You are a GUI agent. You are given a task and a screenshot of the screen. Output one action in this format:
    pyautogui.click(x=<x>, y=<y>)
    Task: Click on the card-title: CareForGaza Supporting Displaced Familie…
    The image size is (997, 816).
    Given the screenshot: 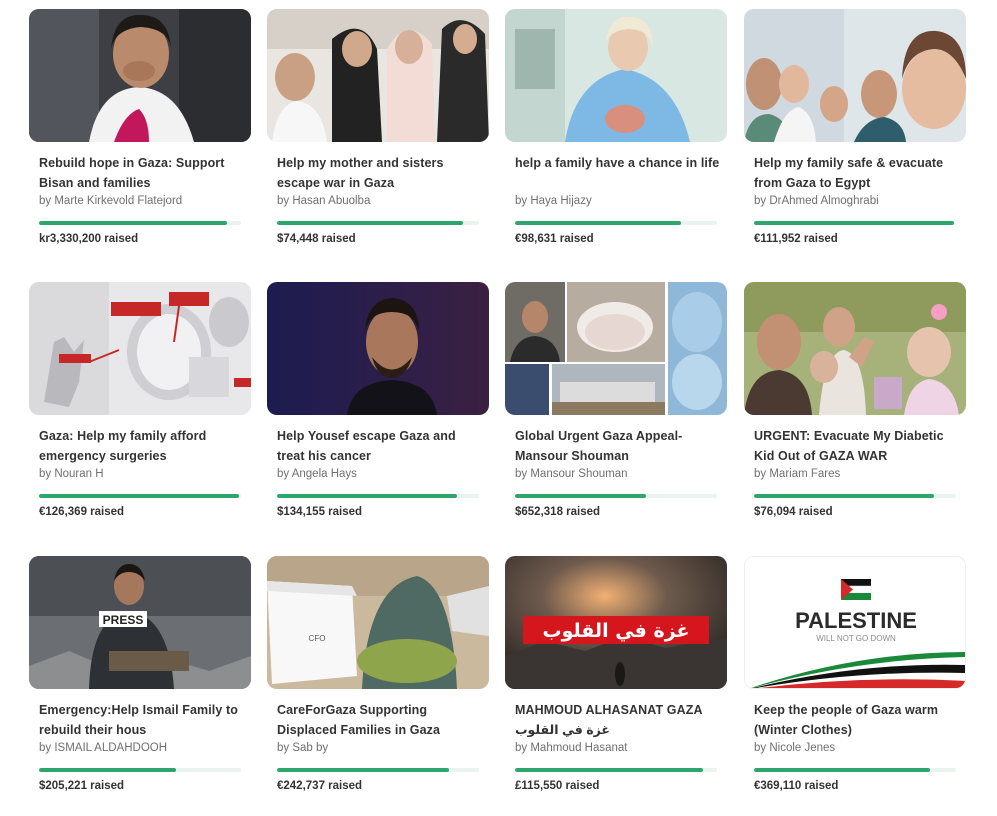 What is the action you would take?
    pyautogui.click(x=380, y=720)
    